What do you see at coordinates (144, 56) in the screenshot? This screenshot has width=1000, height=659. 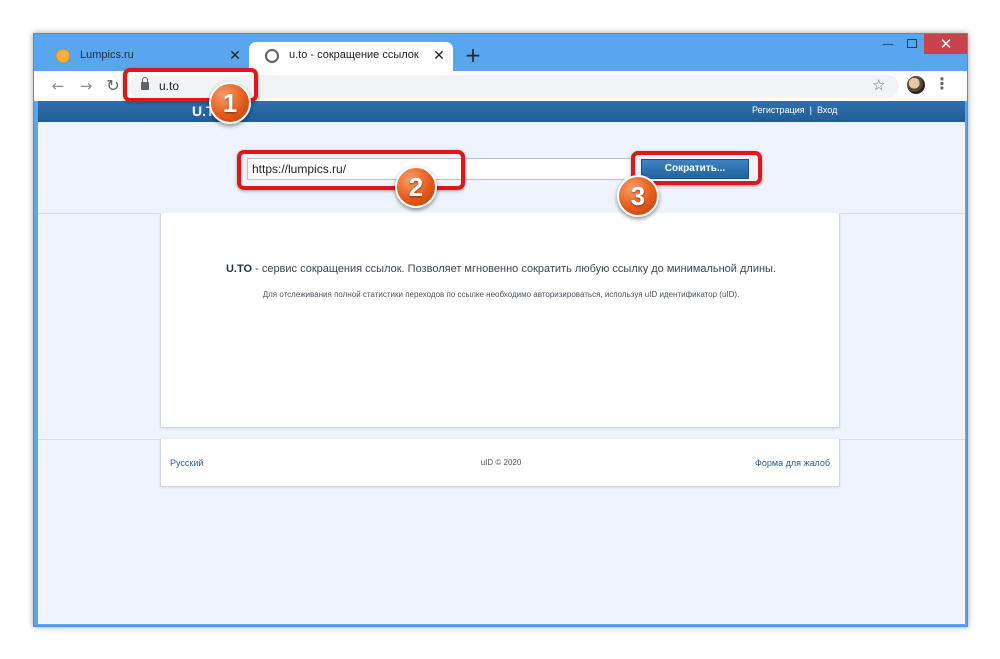 I see `tab-lumpics: Lumpics.ru ✕` at bounding box center [144, 56].